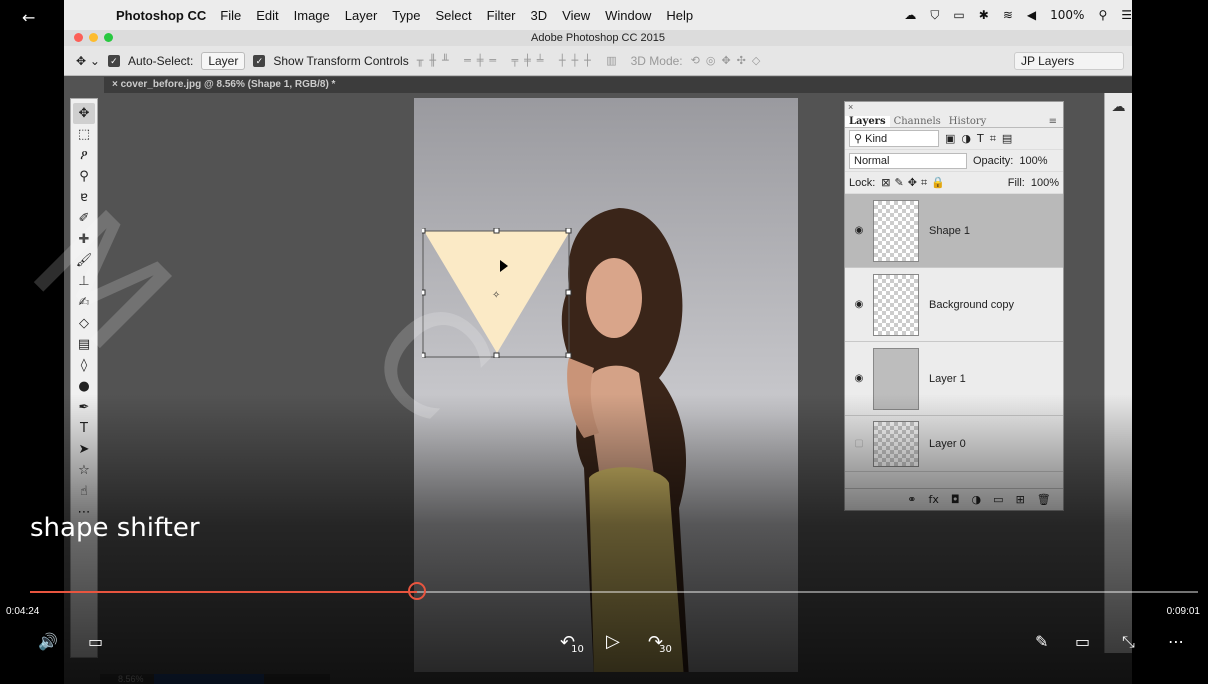 The image size is (1208, 684). I want to click on menu-edit: Edit, so click(267, 15).